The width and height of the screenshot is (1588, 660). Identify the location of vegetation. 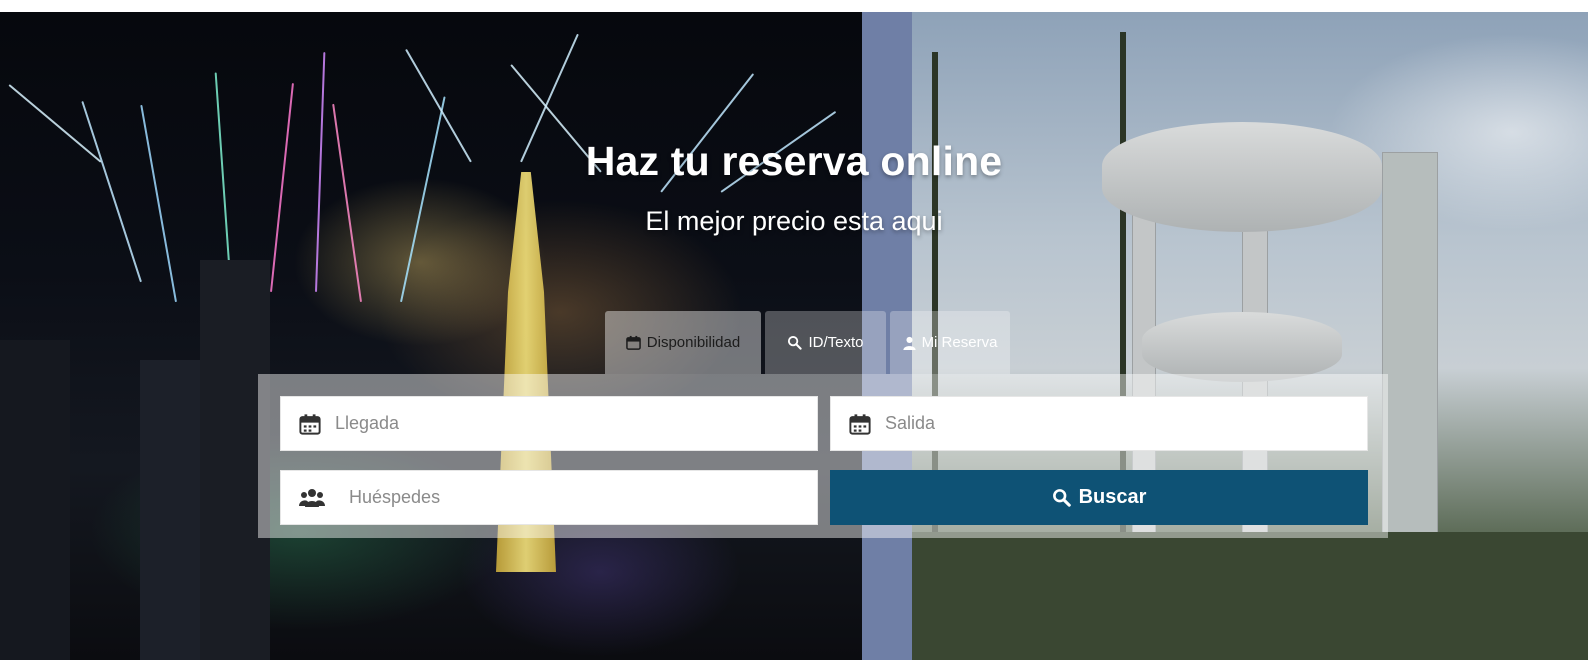
(1250, 596).